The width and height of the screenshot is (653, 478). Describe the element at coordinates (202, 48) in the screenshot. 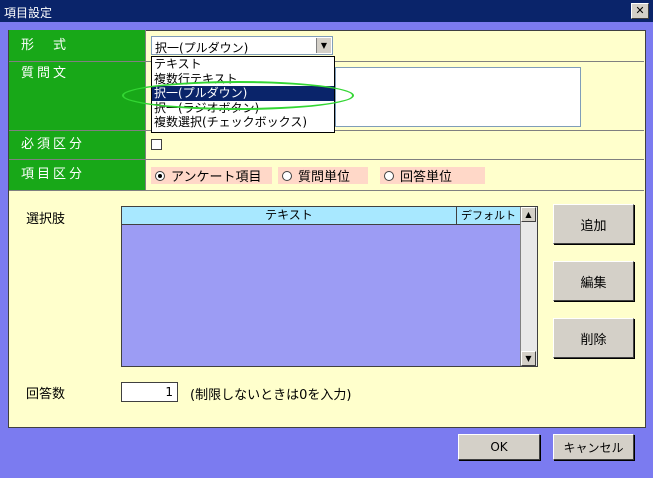

I see `format-select-value: 択一(プルダウン)` at that location.